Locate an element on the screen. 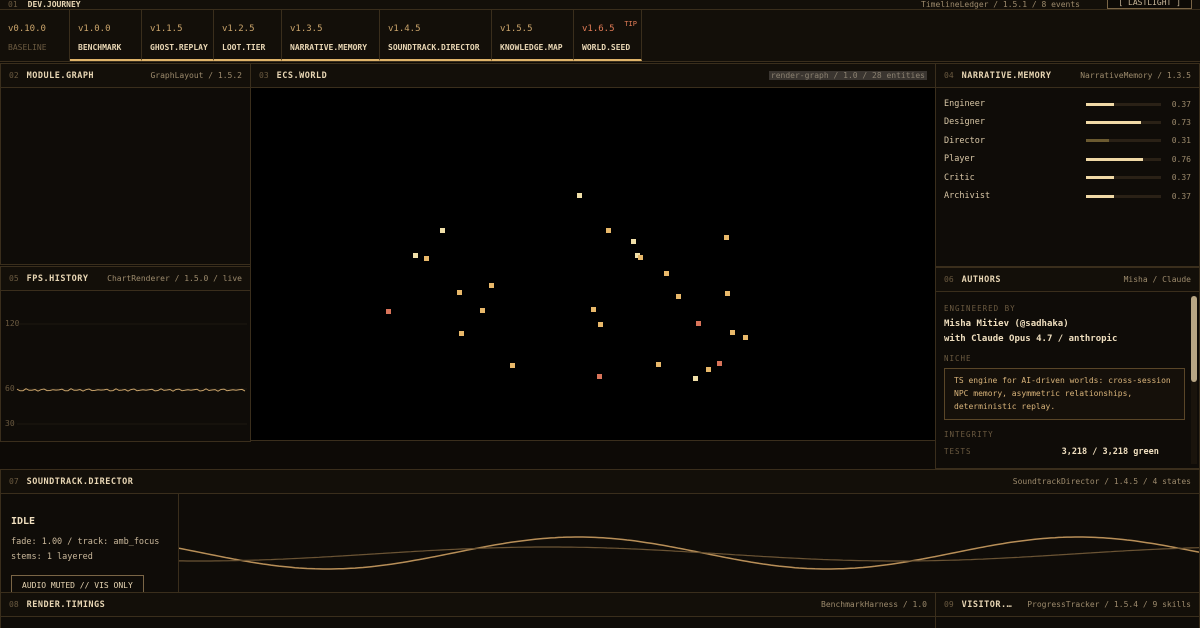 This screenshot has height=628, width=1200. author-with: with Claude Opus 4.7 / anthropic is located at coordinates (1031, 339).